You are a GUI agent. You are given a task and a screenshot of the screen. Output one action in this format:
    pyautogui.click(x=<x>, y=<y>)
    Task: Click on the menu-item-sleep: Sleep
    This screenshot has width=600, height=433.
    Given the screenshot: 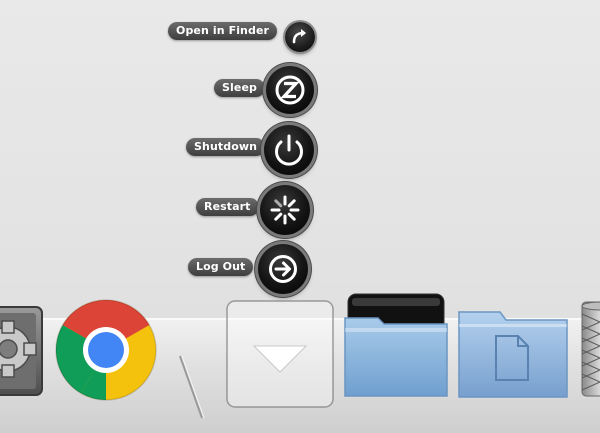 What is the action you would take?
    pyautogui.click(x=300, y=92)
    